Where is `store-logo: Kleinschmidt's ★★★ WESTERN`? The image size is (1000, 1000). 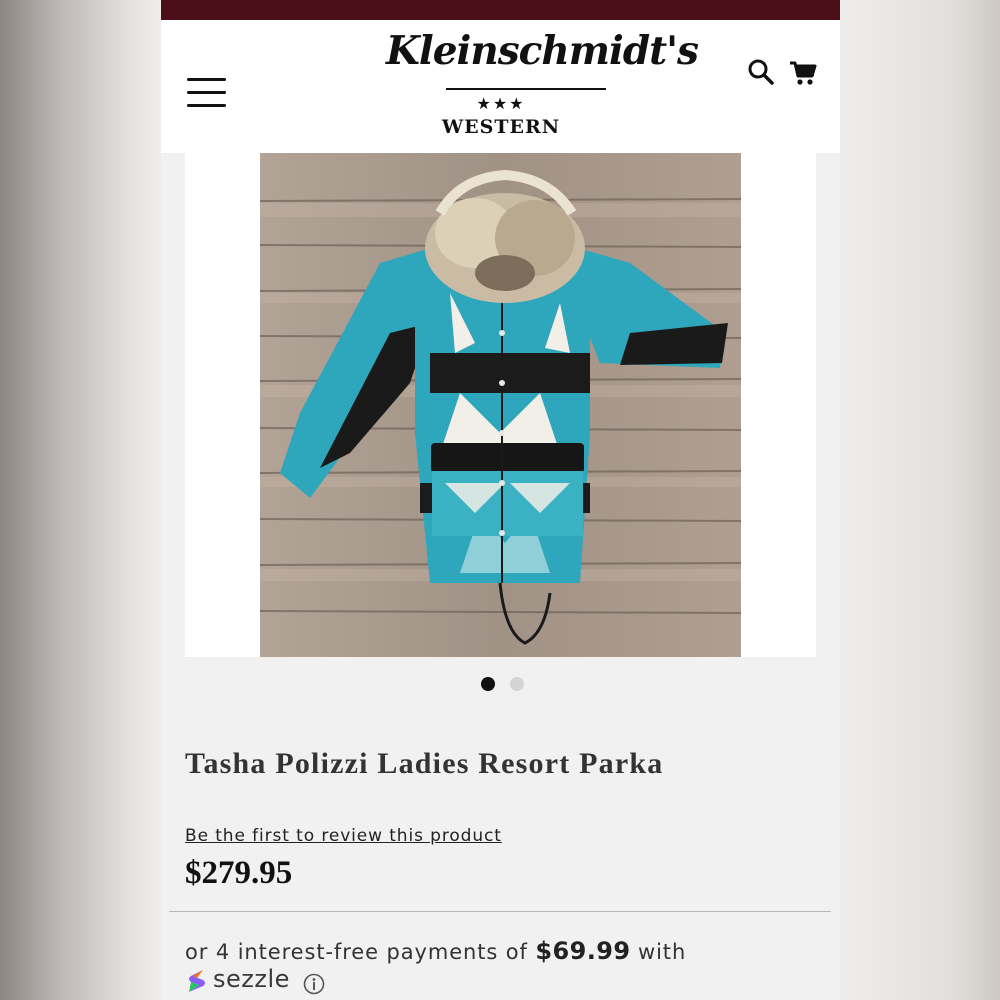 store-logo: Kleinschmidt's ★★★ WESTERN is located at coordinates (542, 88).